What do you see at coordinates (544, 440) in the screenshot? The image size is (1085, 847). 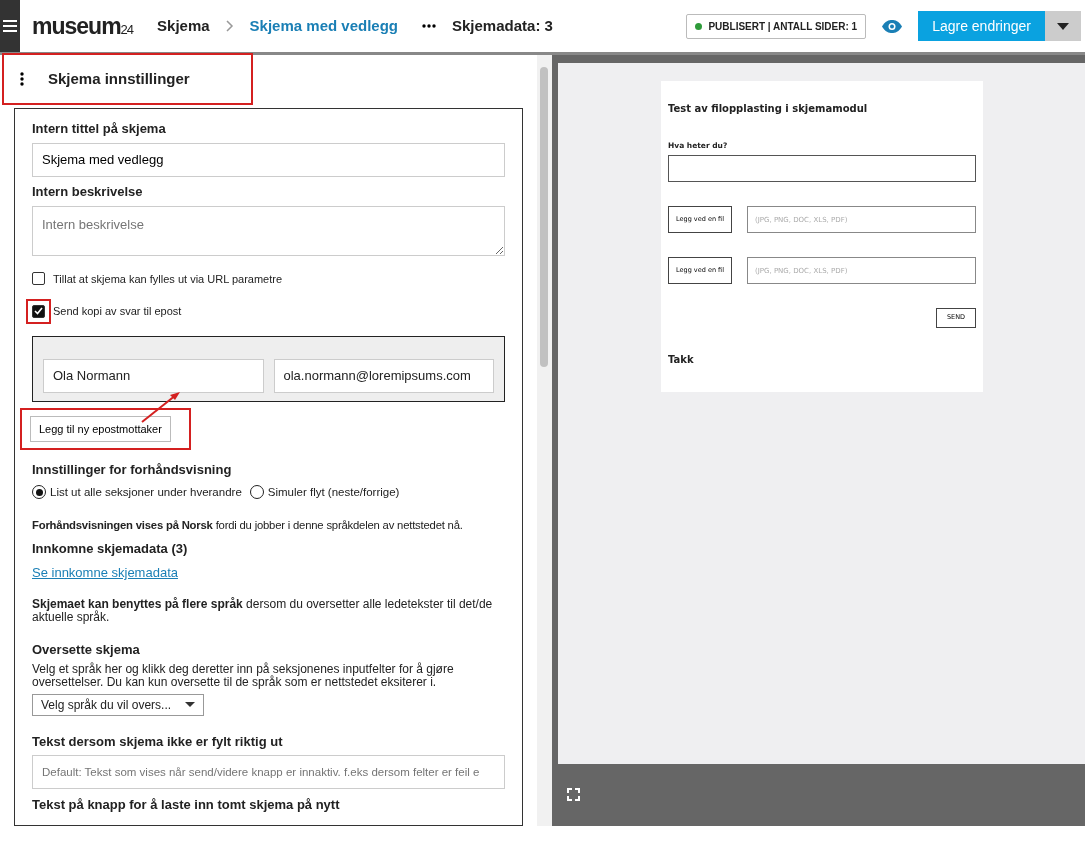 I see `scrollbar` at bounding box center [544, 440].